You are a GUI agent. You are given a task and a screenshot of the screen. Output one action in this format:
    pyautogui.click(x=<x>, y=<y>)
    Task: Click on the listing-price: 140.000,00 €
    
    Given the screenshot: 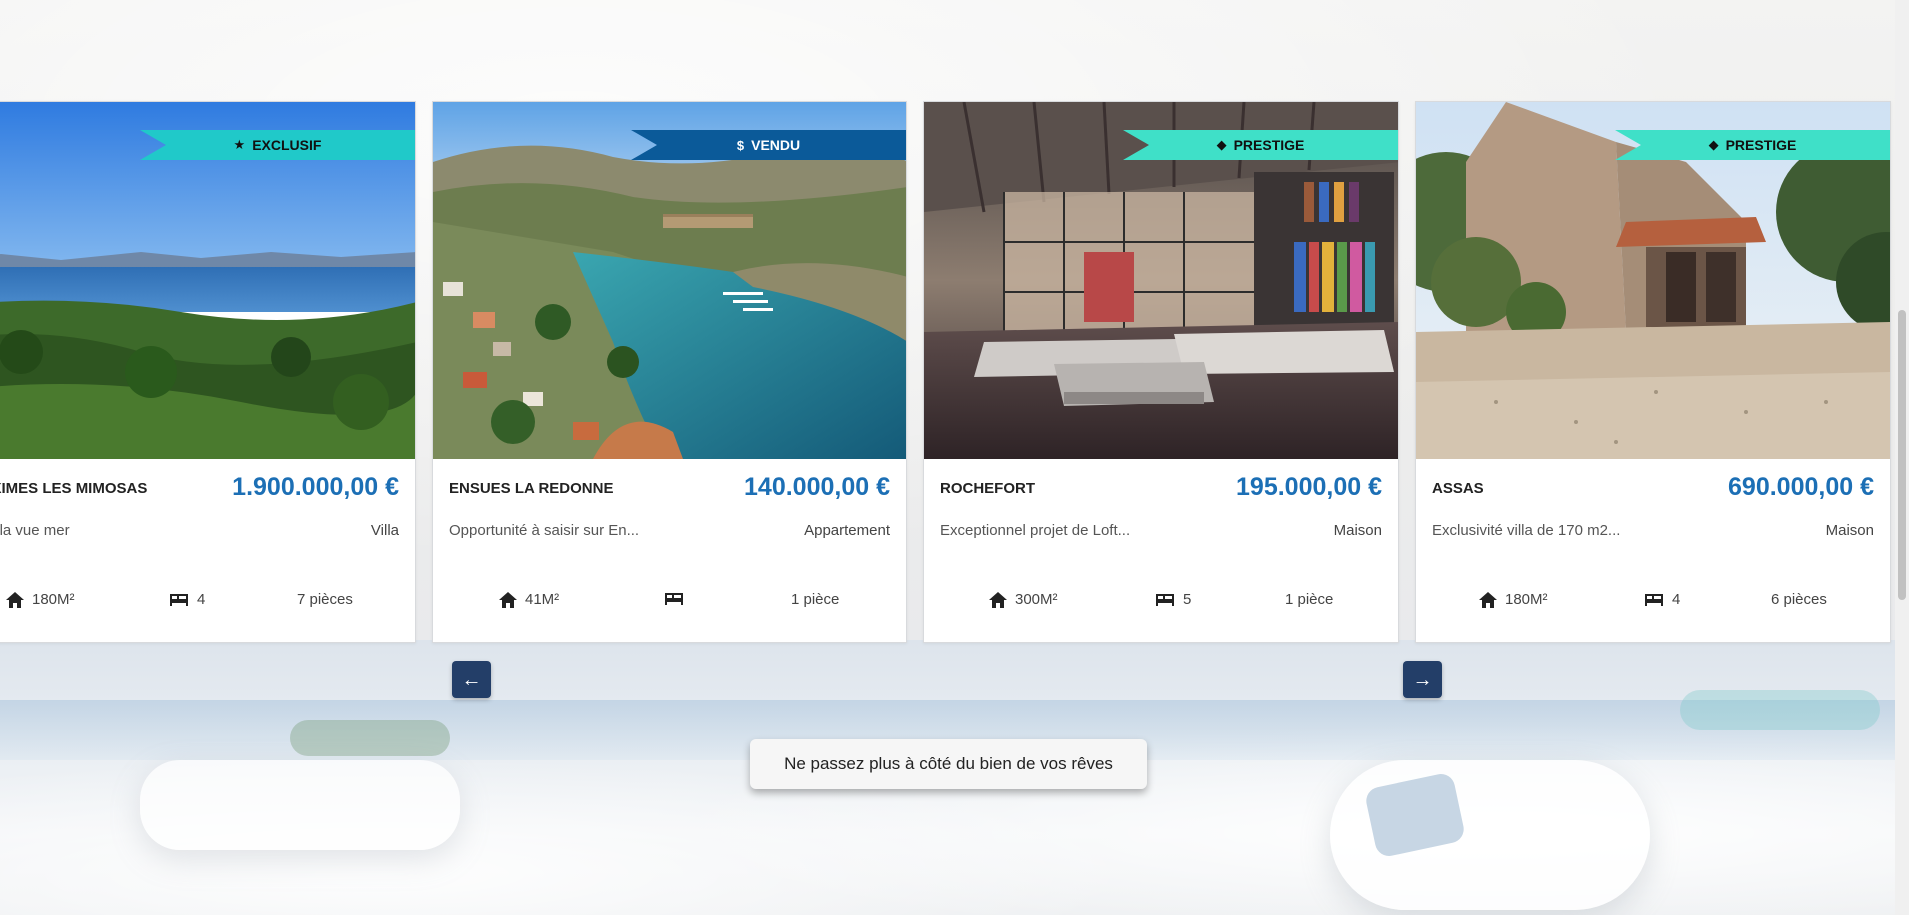 What is the action you would take?
    pyautogui.click(x=817, y=487)
    